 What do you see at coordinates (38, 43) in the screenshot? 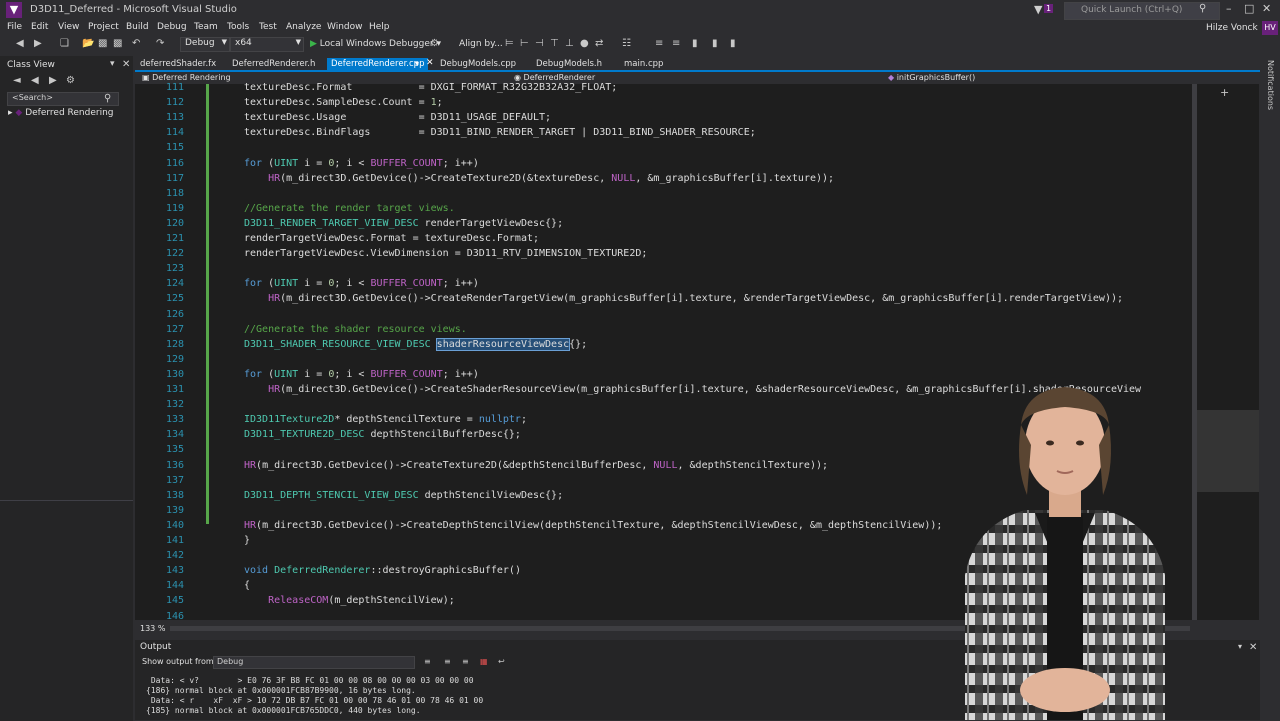
I see `forward-icon: ▶` at bounding box center [38, 43].